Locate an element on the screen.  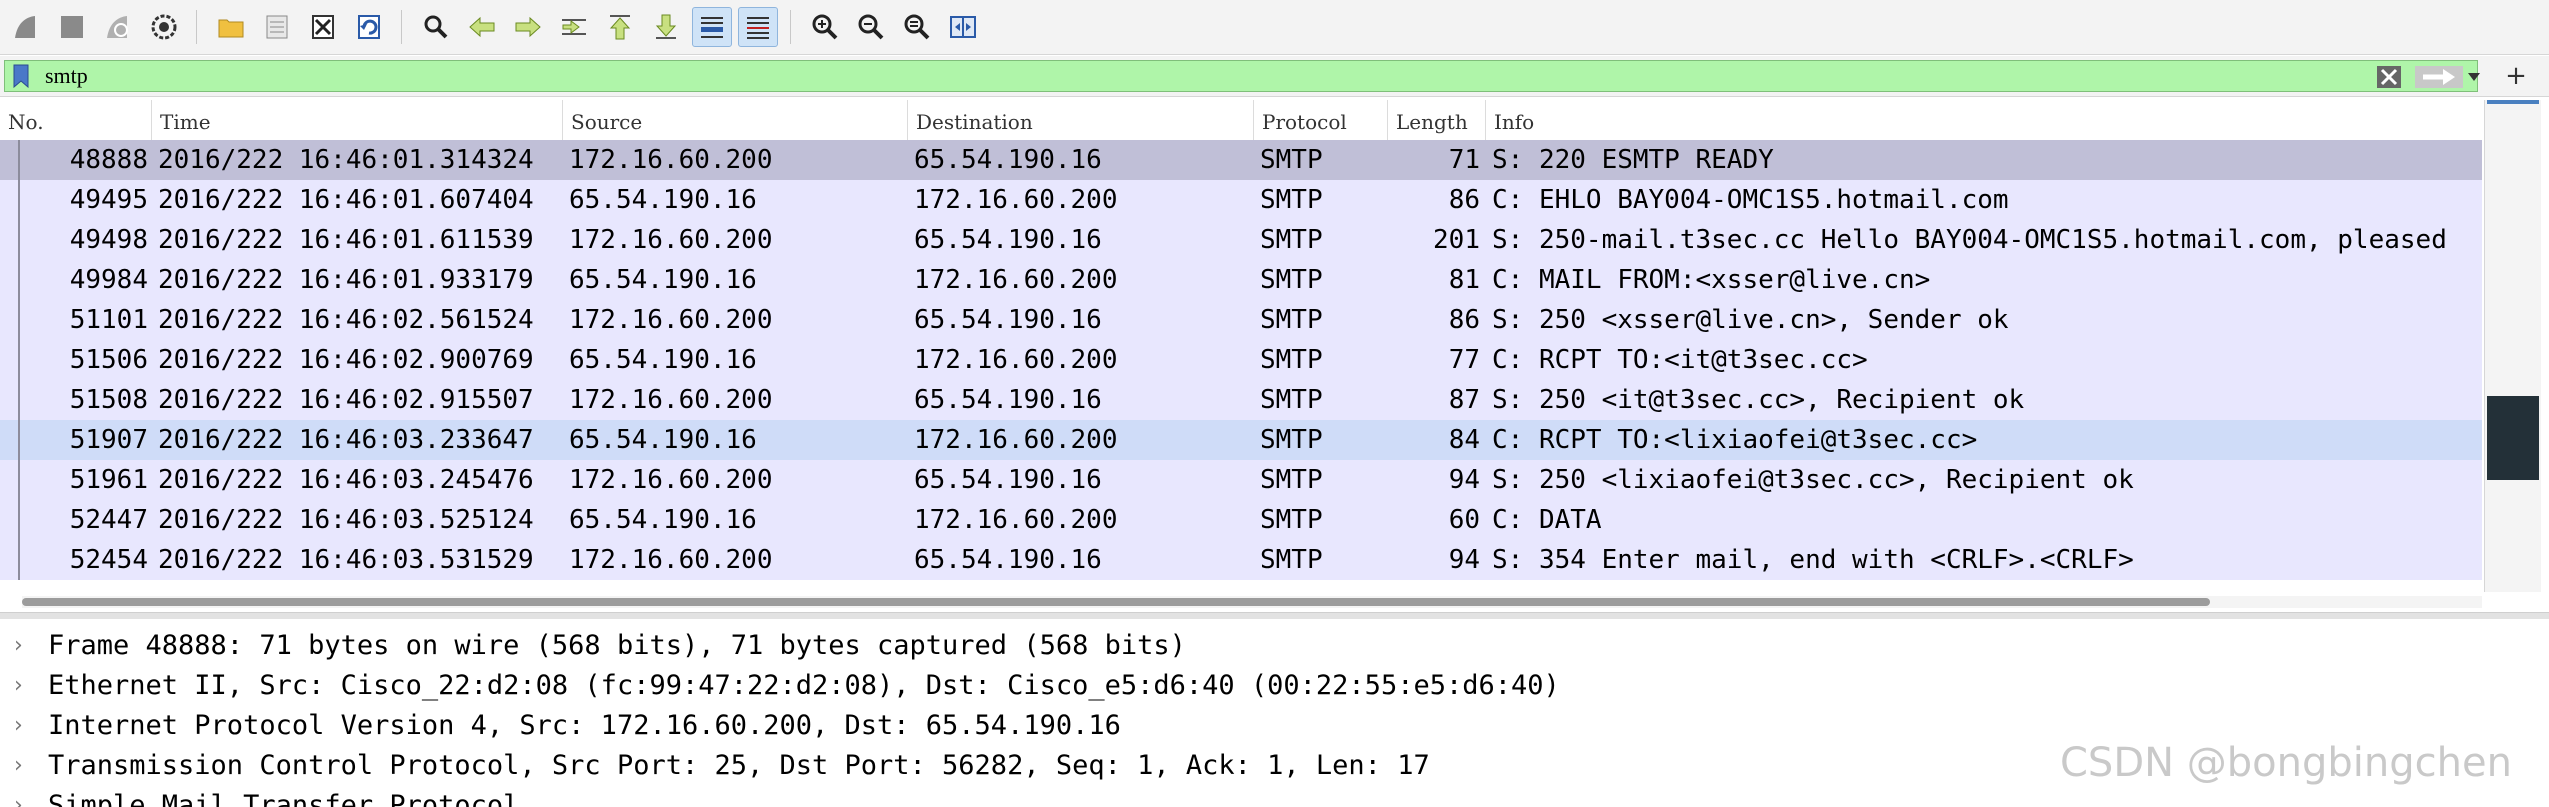
go-to-packet-button is located at coordinates (574, 27).